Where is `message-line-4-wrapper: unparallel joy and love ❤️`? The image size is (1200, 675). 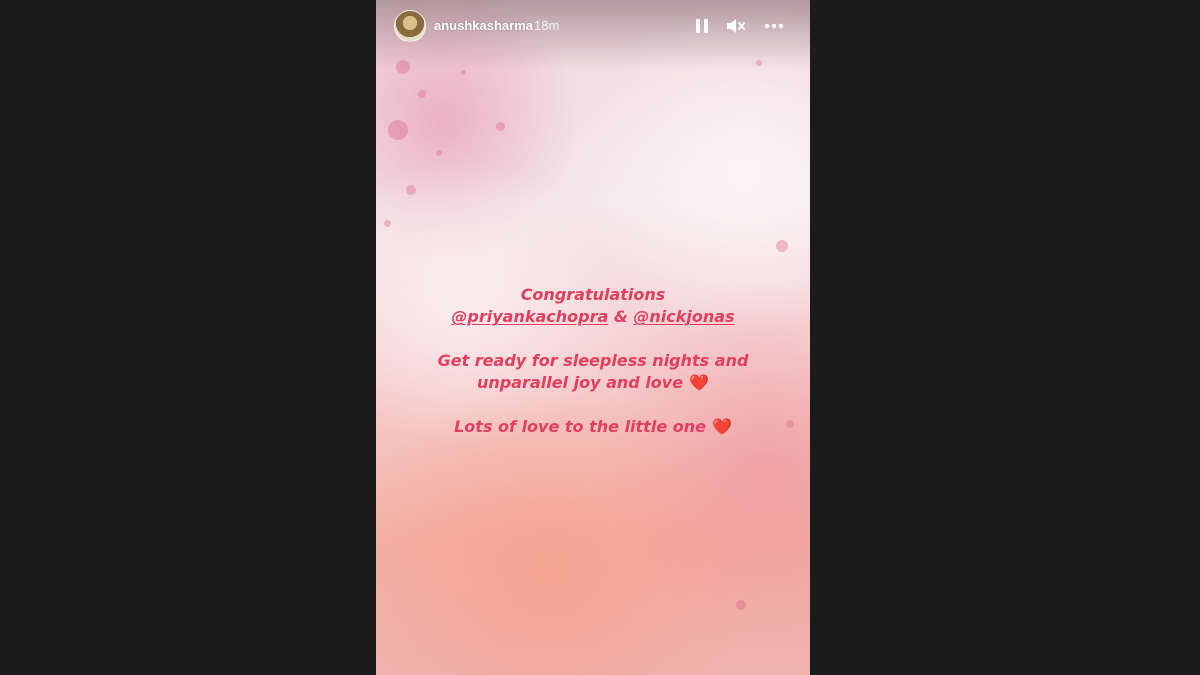 message-line-4-wrapper: unparallel joy and love ❤️ is located at coordinates (593, 383).